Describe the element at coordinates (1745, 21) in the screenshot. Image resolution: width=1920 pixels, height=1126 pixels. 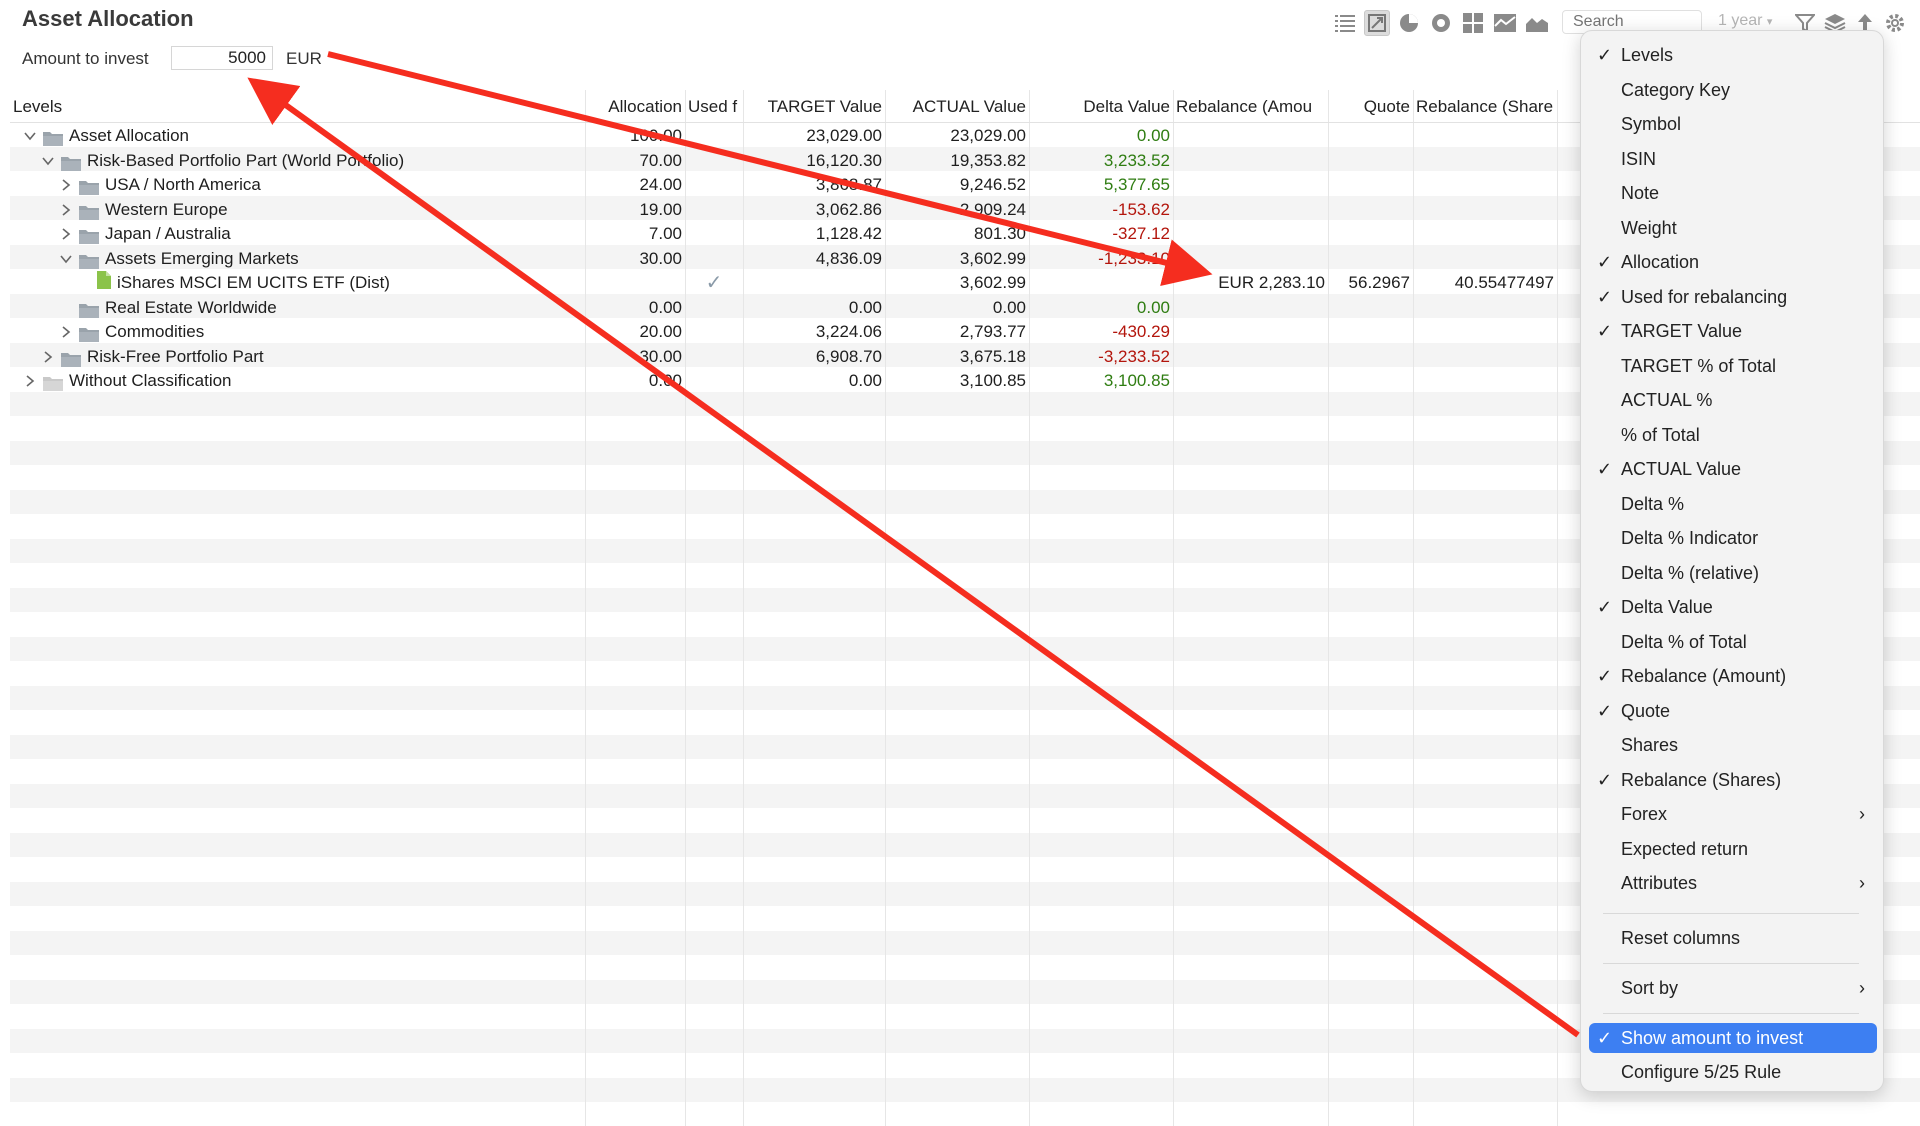
I see `period-dropdown: 1 year ▾` at that location.